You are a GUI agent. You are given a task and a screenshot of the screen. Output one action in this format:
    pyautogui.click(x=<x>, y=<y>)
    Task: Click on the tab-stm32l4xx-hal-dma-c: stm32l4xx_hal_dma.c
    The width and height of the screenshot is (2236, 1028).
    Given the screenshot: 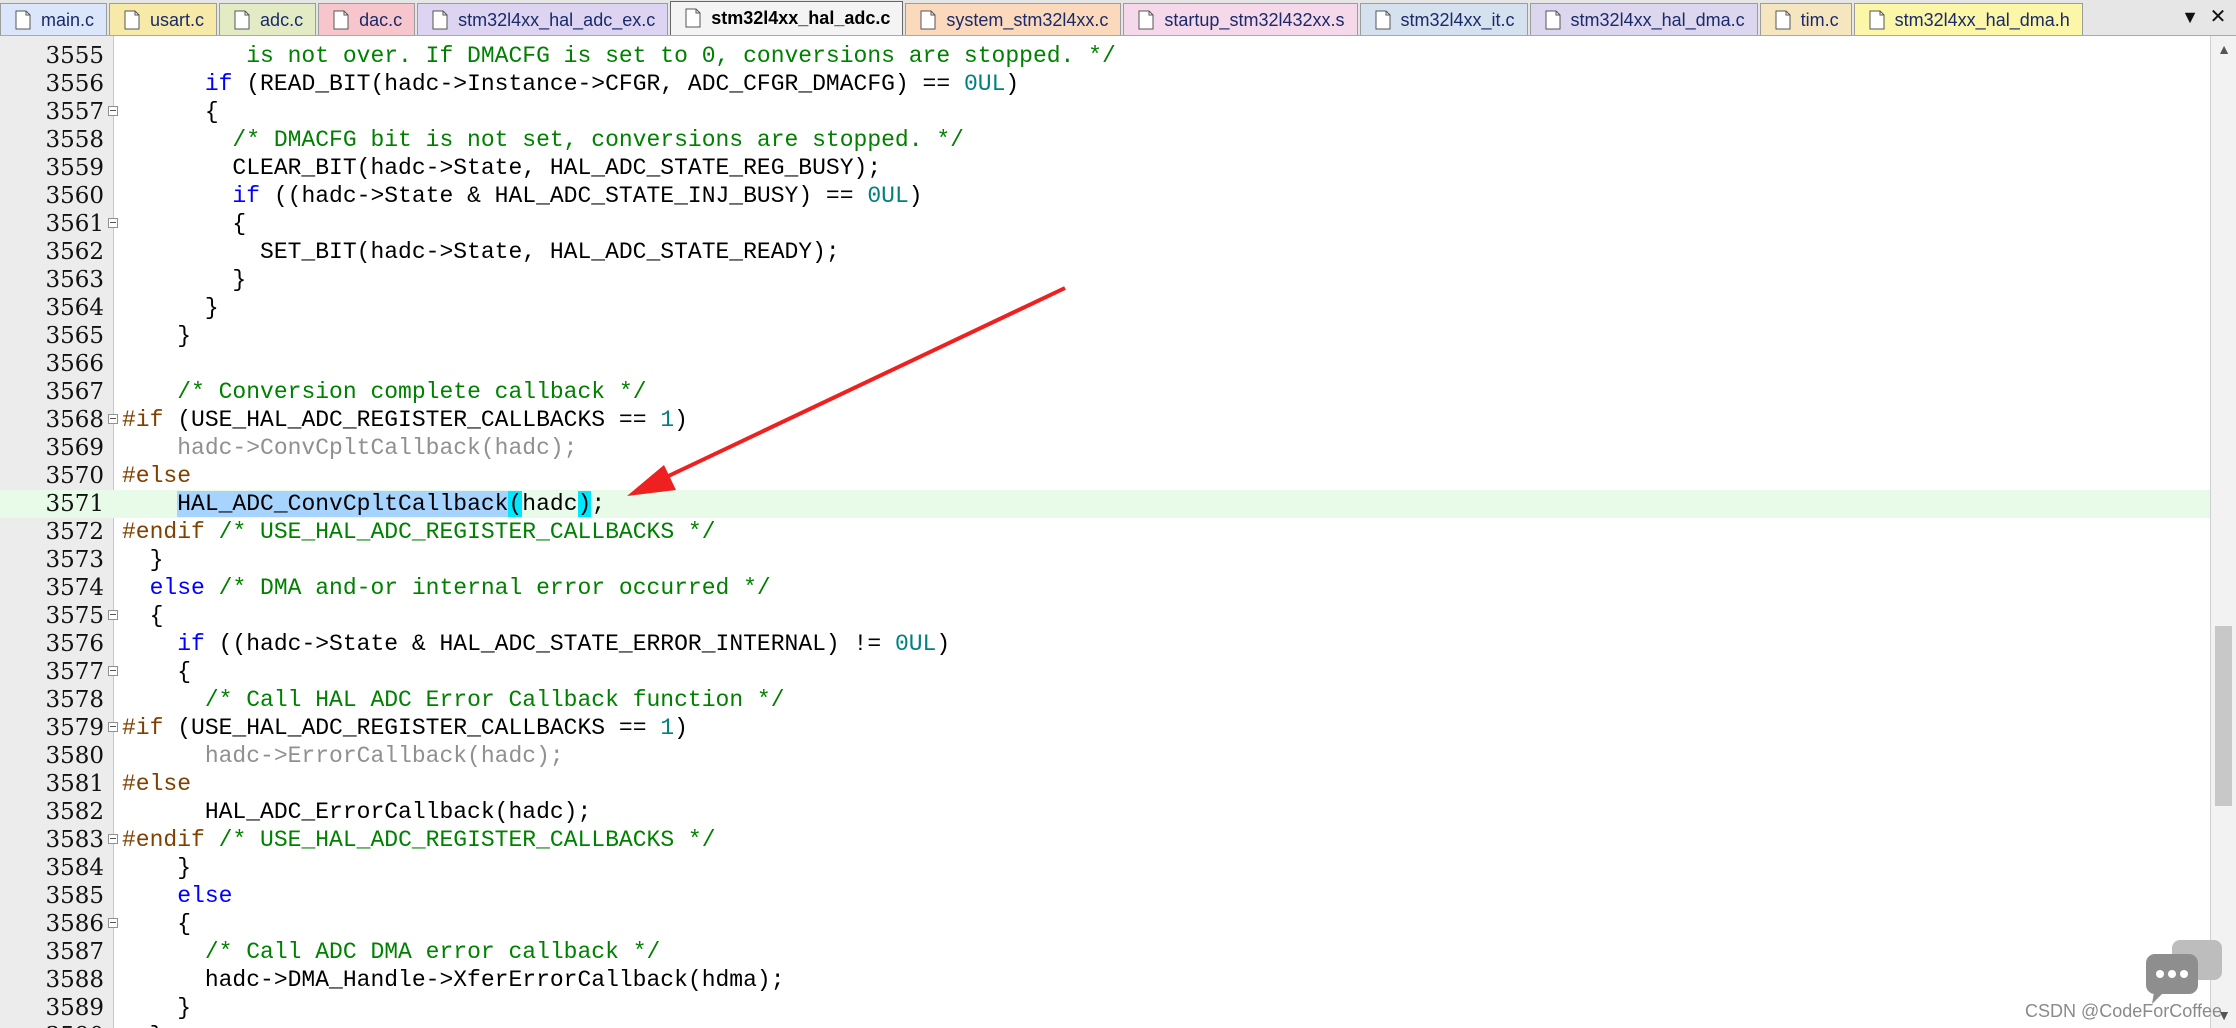 What is the action you would take?
    pyautogui.click(x=1643, y=19)
    